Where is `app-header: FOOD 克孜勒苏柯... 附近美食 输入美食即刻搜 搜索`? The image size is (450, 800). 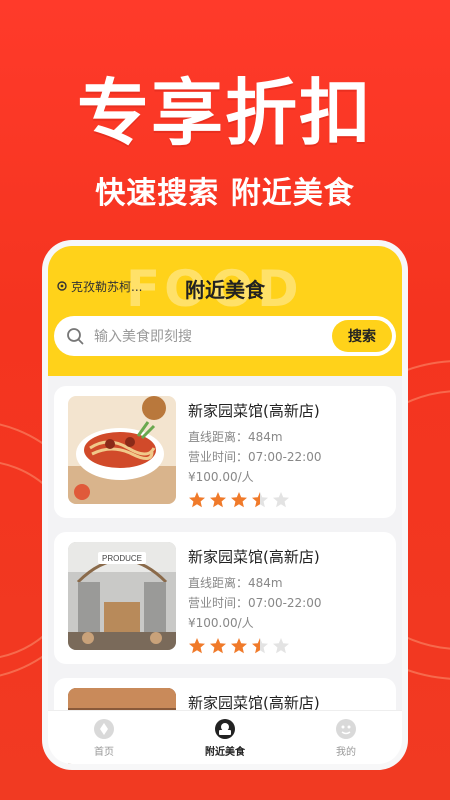
app-header: FOOD 克孜勒苏柯... 附近美食 输入美食即刻搜 搜索 is located at coordinates (225, 311).